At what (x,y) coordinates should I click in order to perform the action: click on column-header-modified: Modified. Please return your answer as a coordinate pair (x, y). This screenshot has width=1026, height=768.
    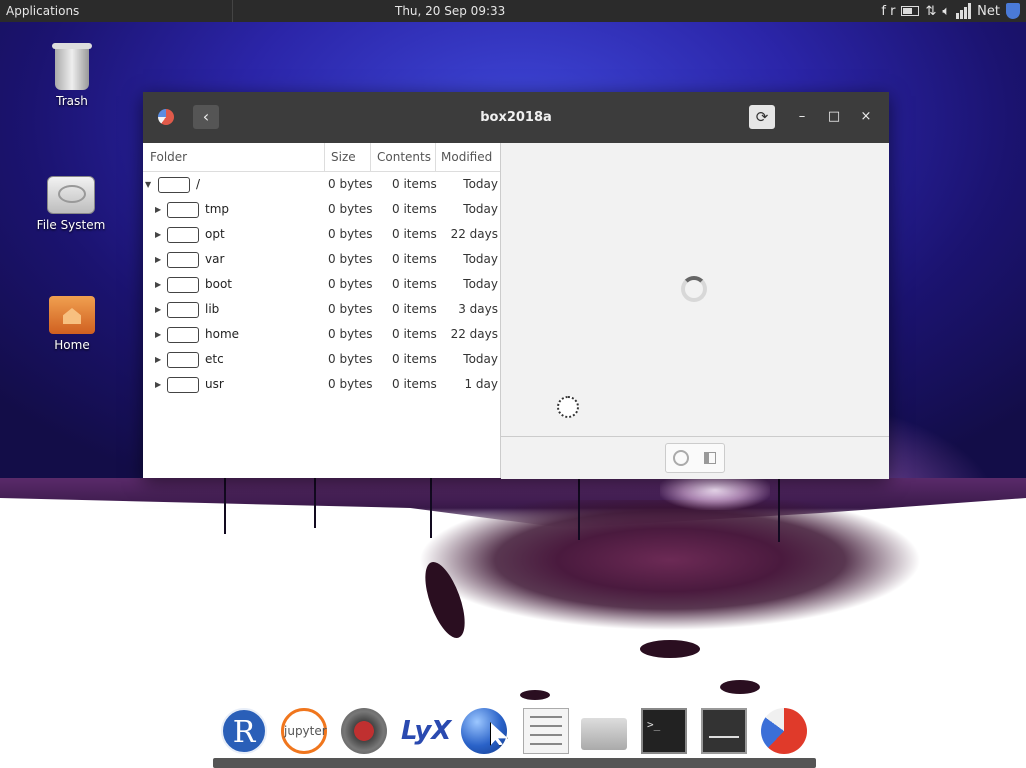
    Looking at the image, I should click on (468, 157).